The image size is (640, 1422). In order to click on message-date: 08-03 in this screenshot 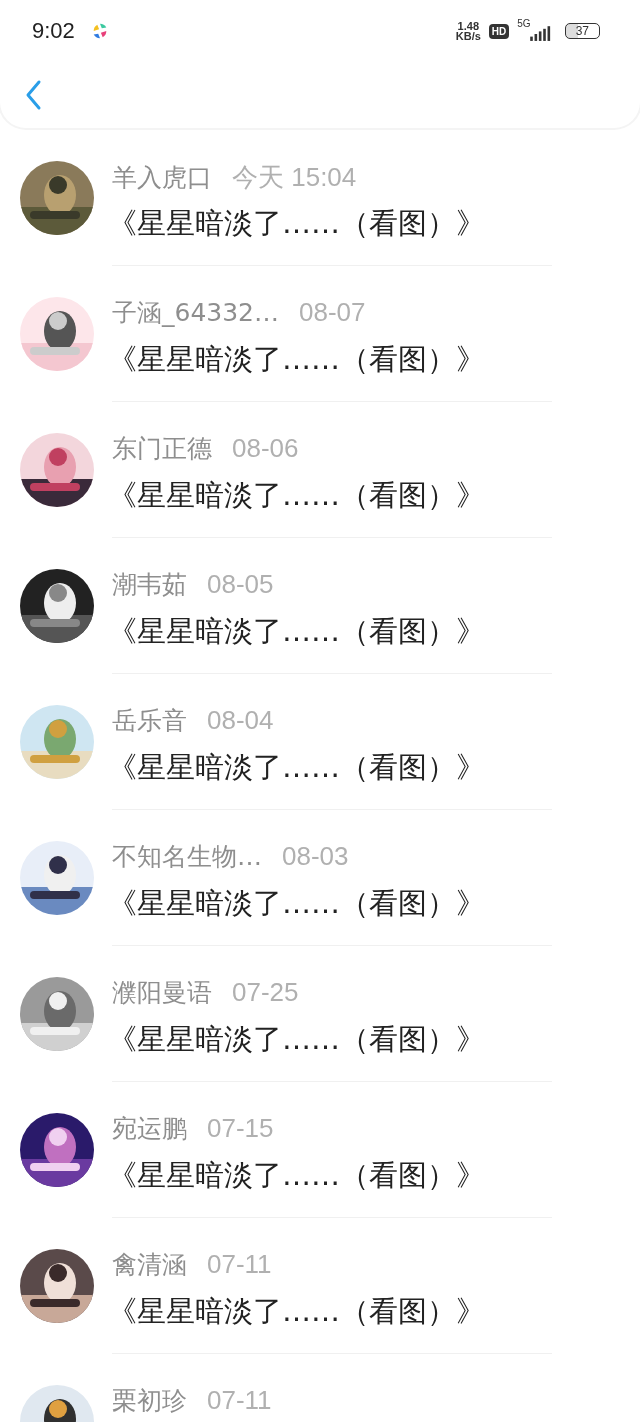, I will do `click(315, 856)`.